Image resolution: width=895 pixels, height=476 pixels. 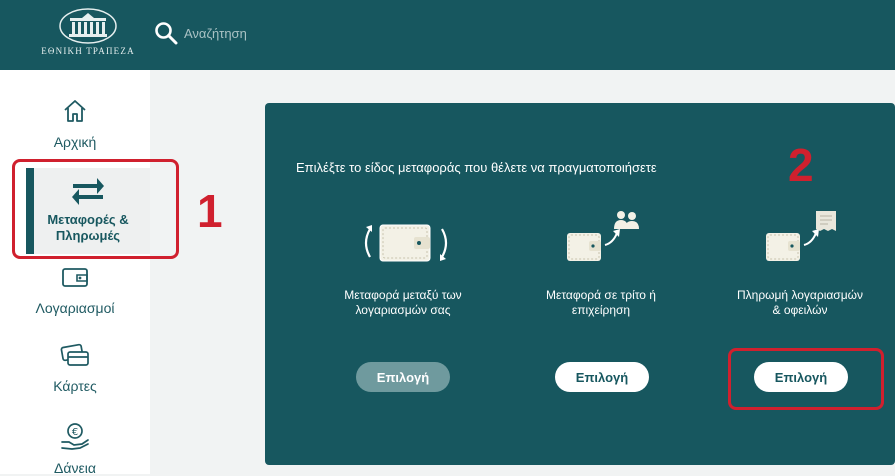 I want to click on sidebar-item-label: Λογαριασμοί, so click(x=75, y=308).